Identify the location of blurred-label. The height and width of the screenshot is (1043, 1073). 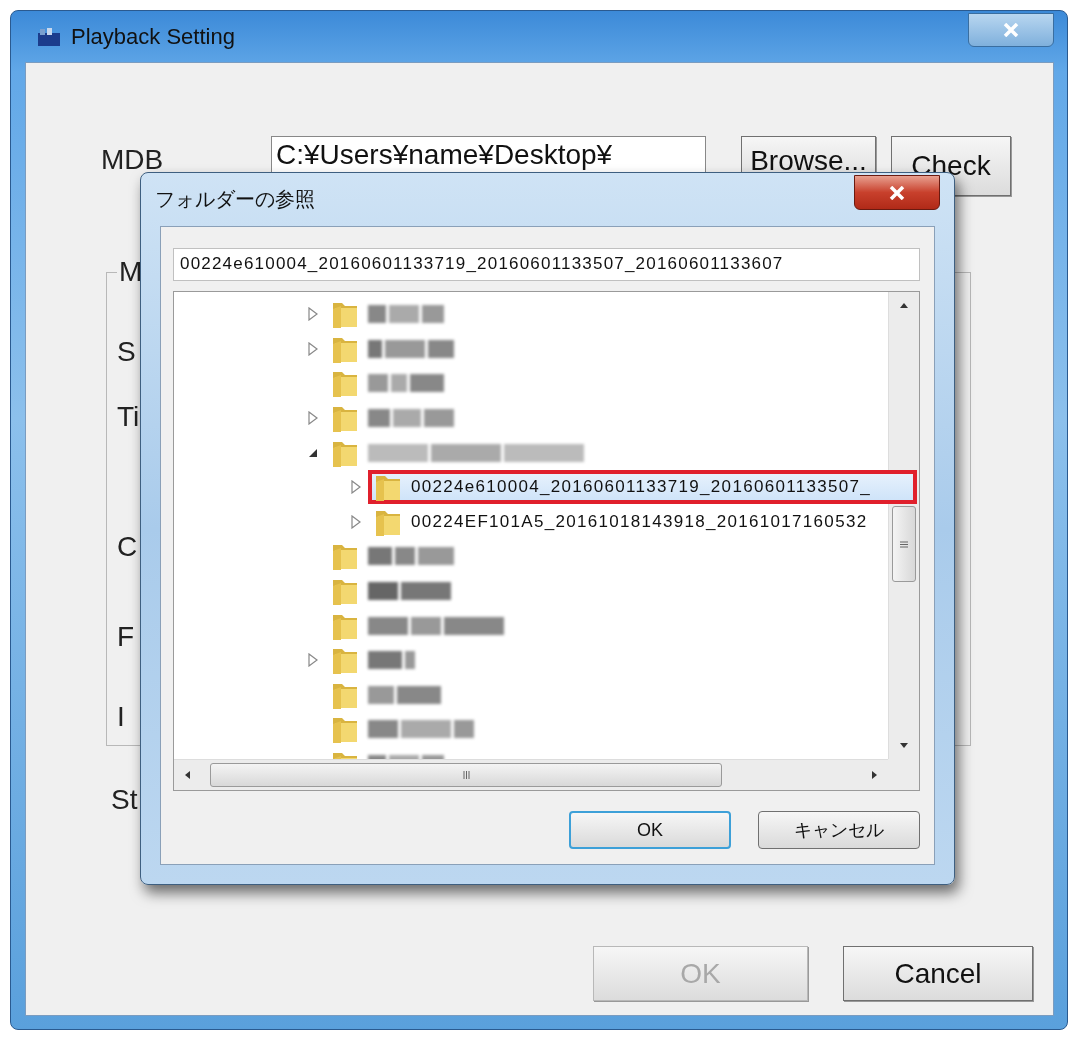
(391, 660).